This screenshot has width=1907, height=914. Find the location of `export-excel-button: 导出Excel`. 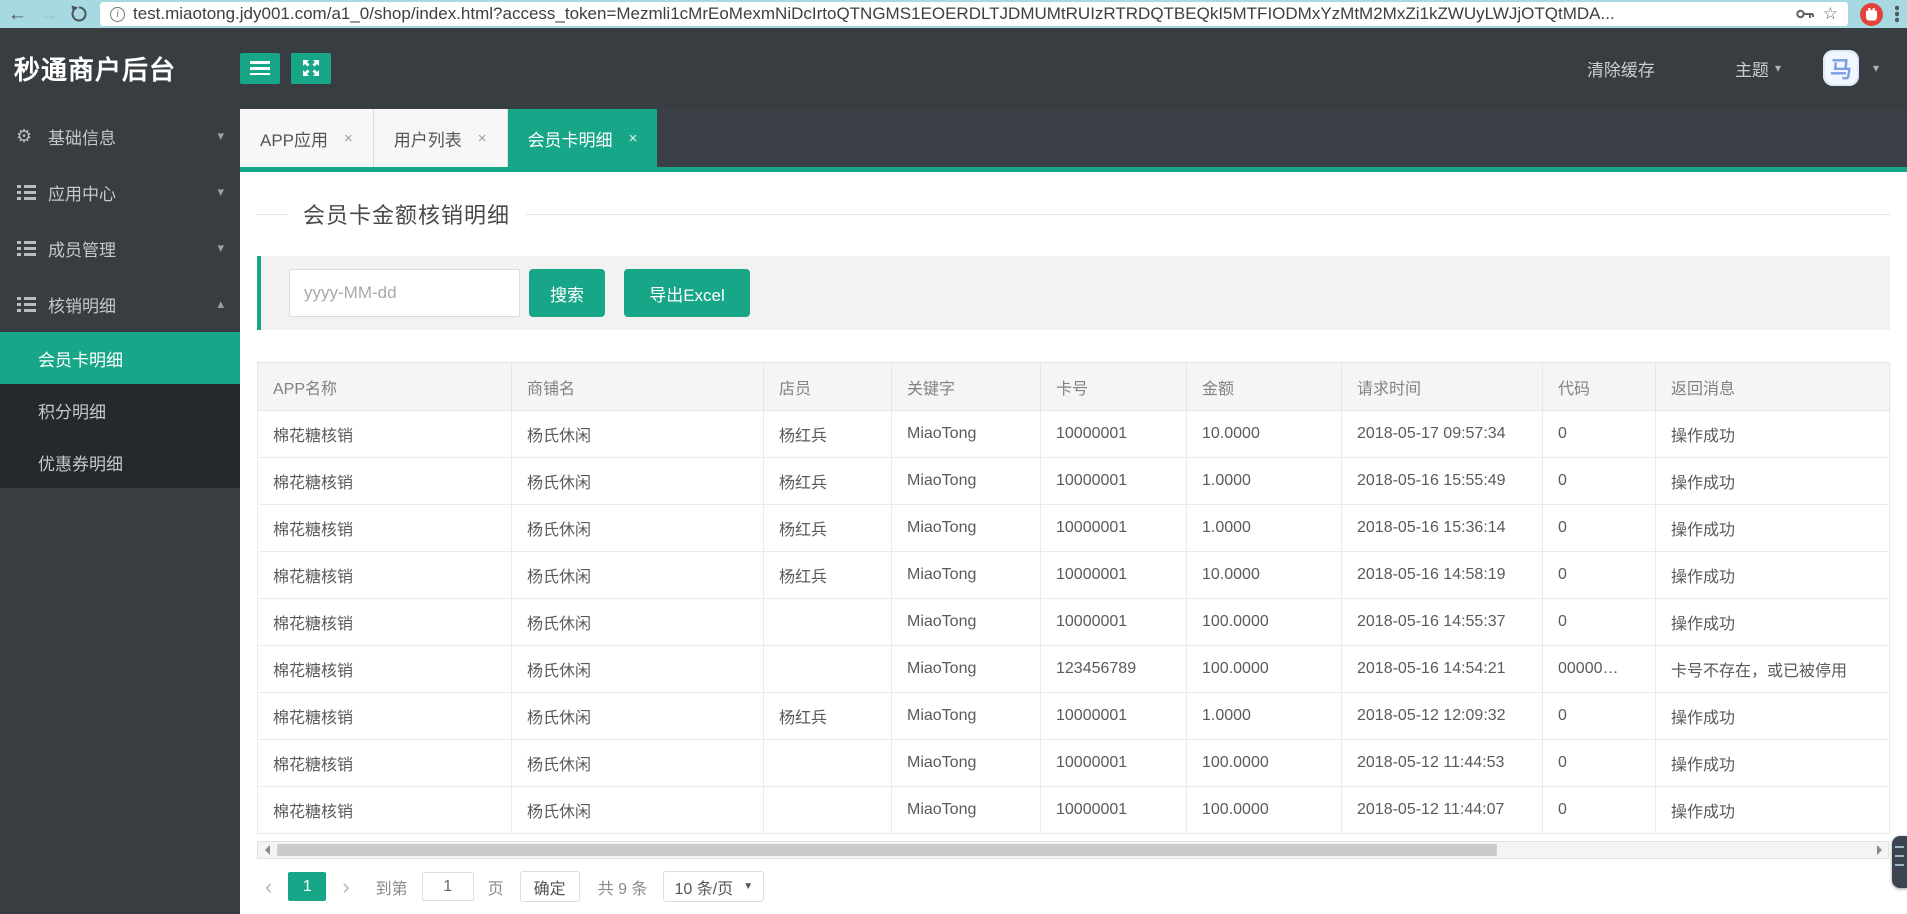

export-excel-button: 导出Excel is located at coordinates (687, 293).